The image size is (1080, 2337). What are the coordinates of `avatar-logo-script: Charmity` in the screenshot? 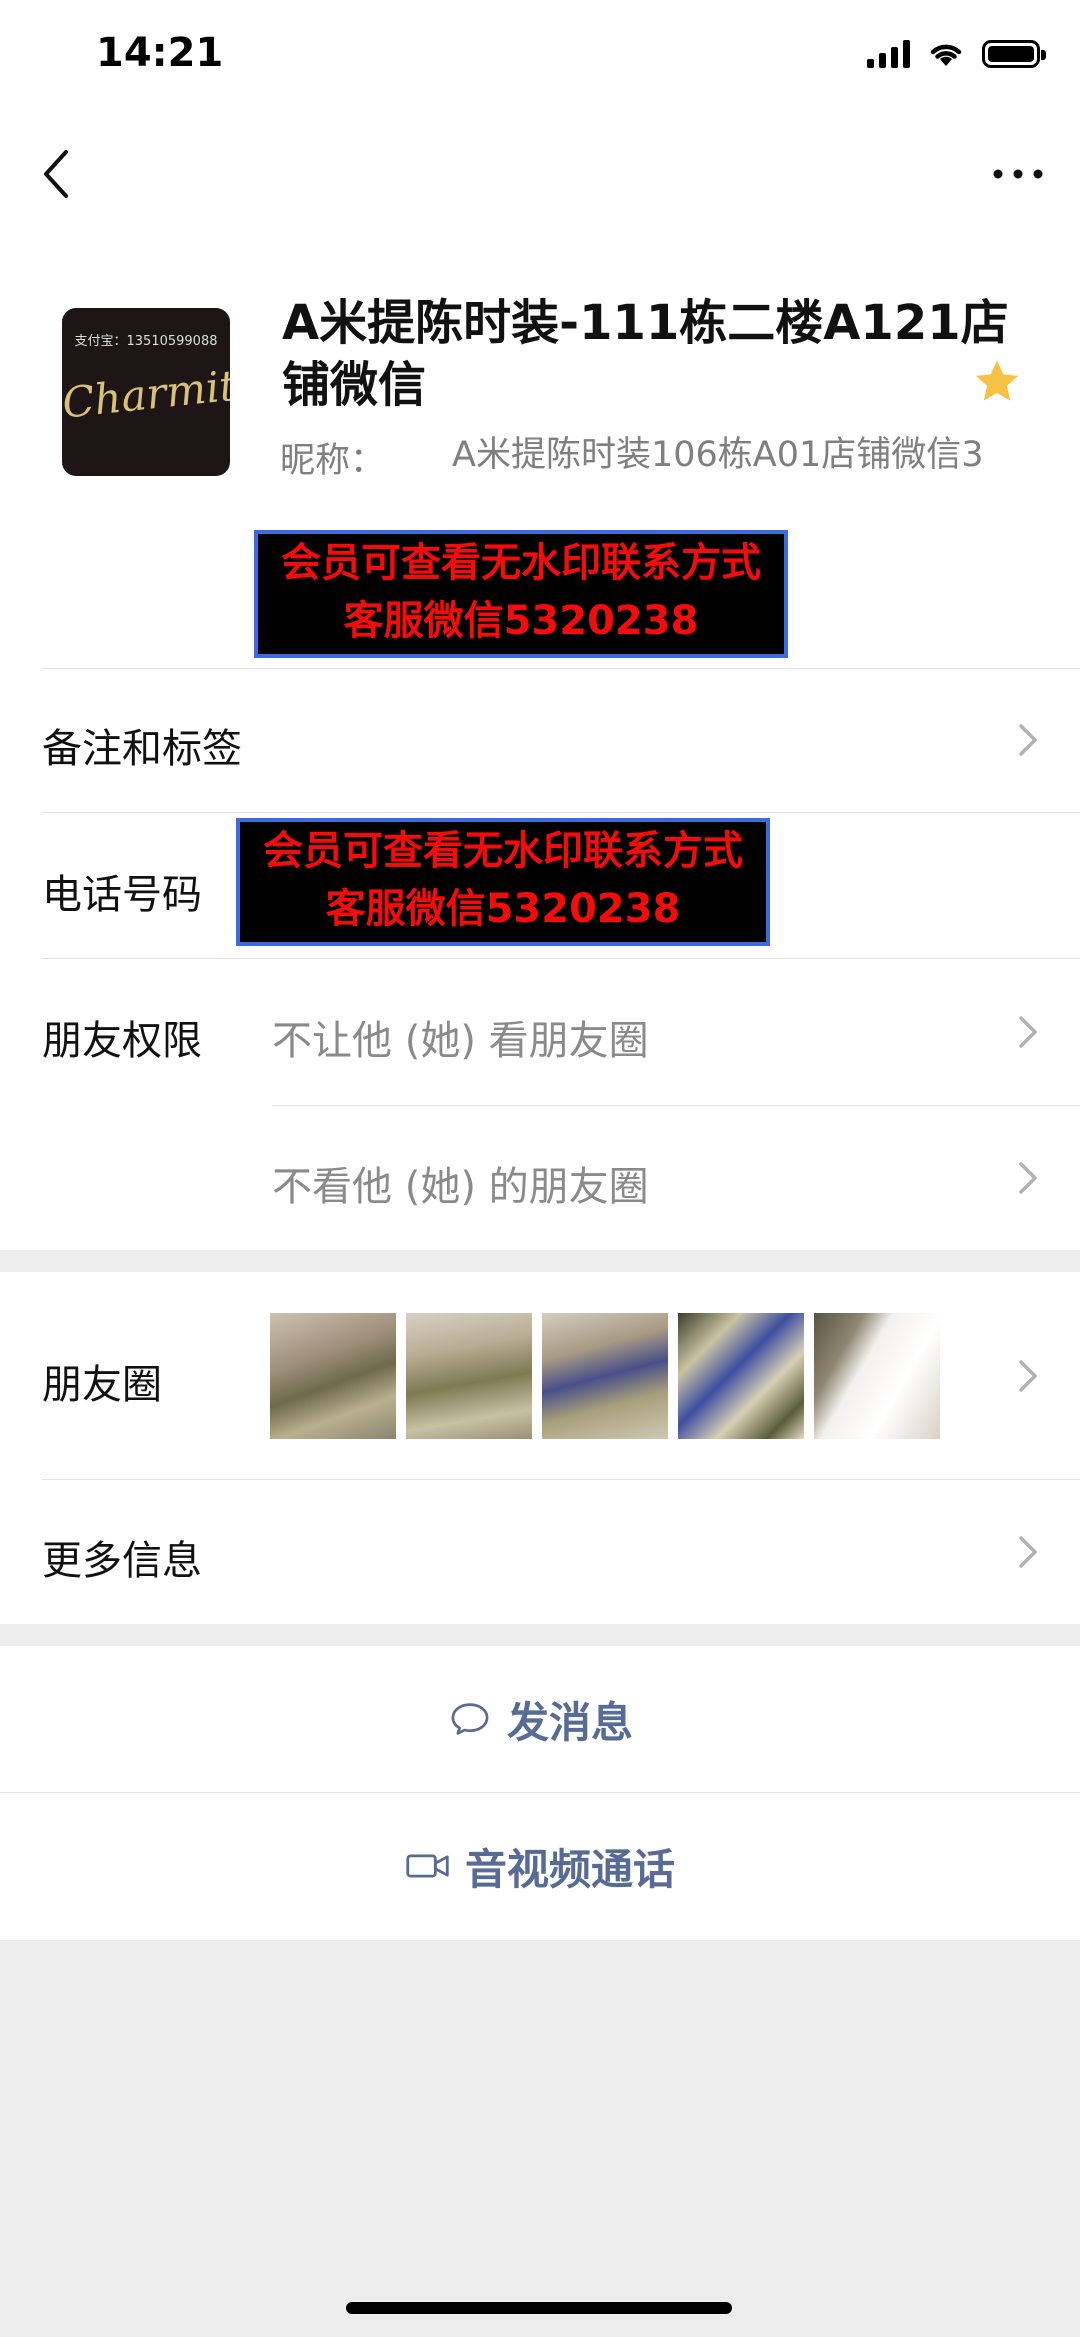 It's located at (146, 393).